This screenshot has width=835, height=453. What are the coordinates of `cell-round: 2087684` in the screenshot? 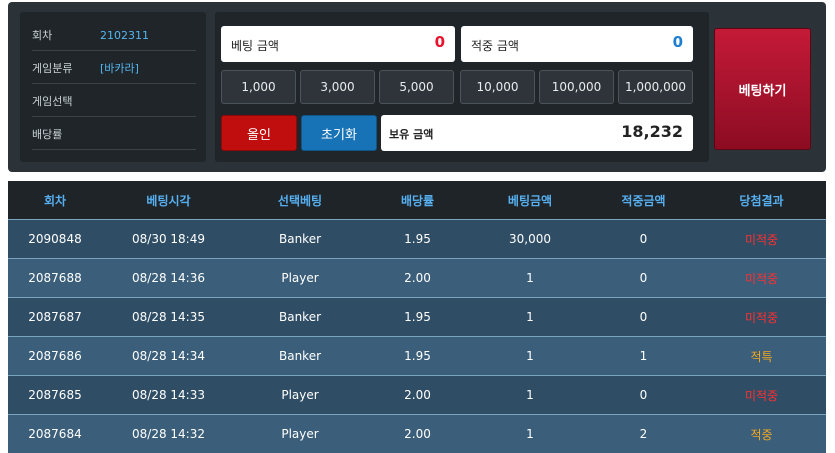 It's located at (55, 434).